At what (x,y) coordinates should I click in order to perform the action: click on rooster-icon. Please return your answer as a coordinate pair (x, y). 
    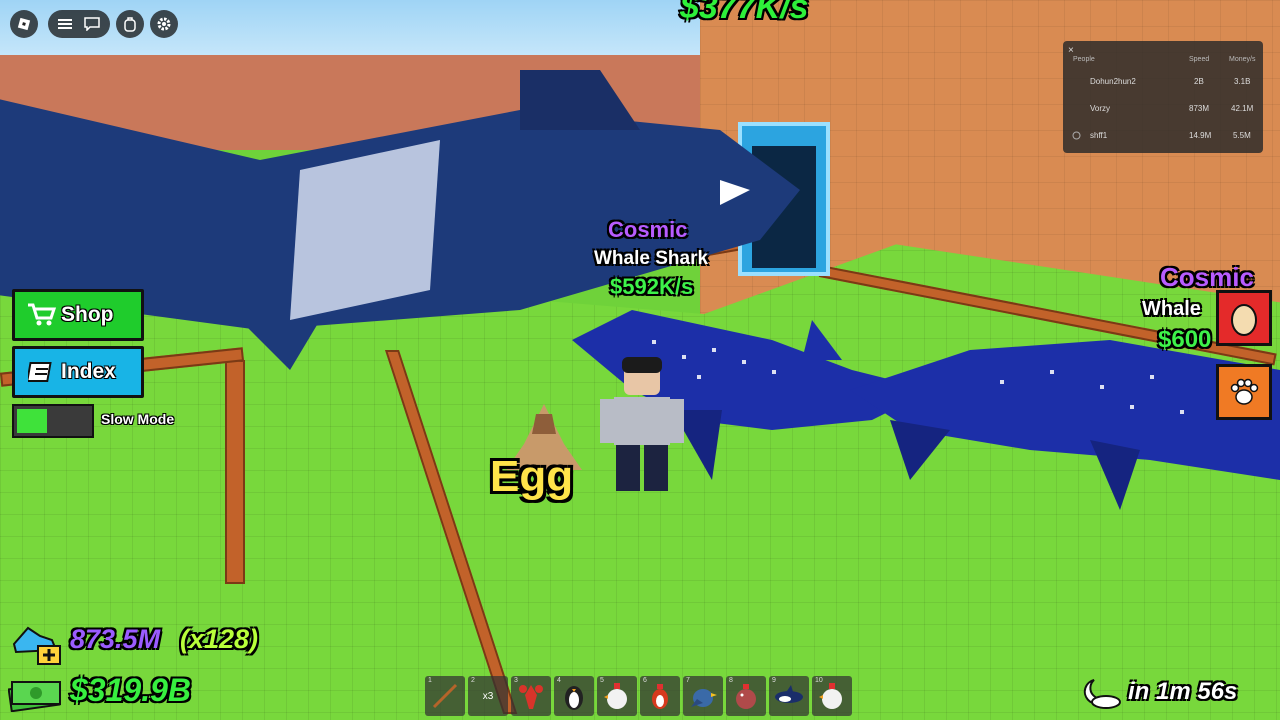
    Looking at the image, I should click on (660, 696).